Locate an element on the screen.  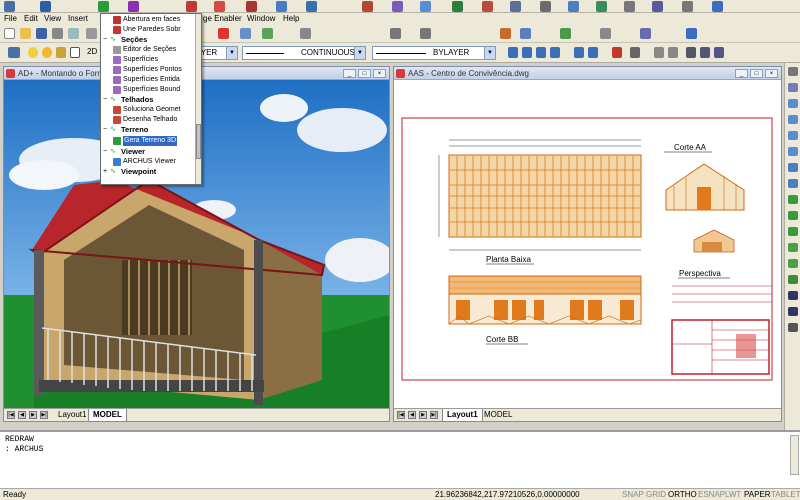
design-center-icon is located at coordinates (645, 33).